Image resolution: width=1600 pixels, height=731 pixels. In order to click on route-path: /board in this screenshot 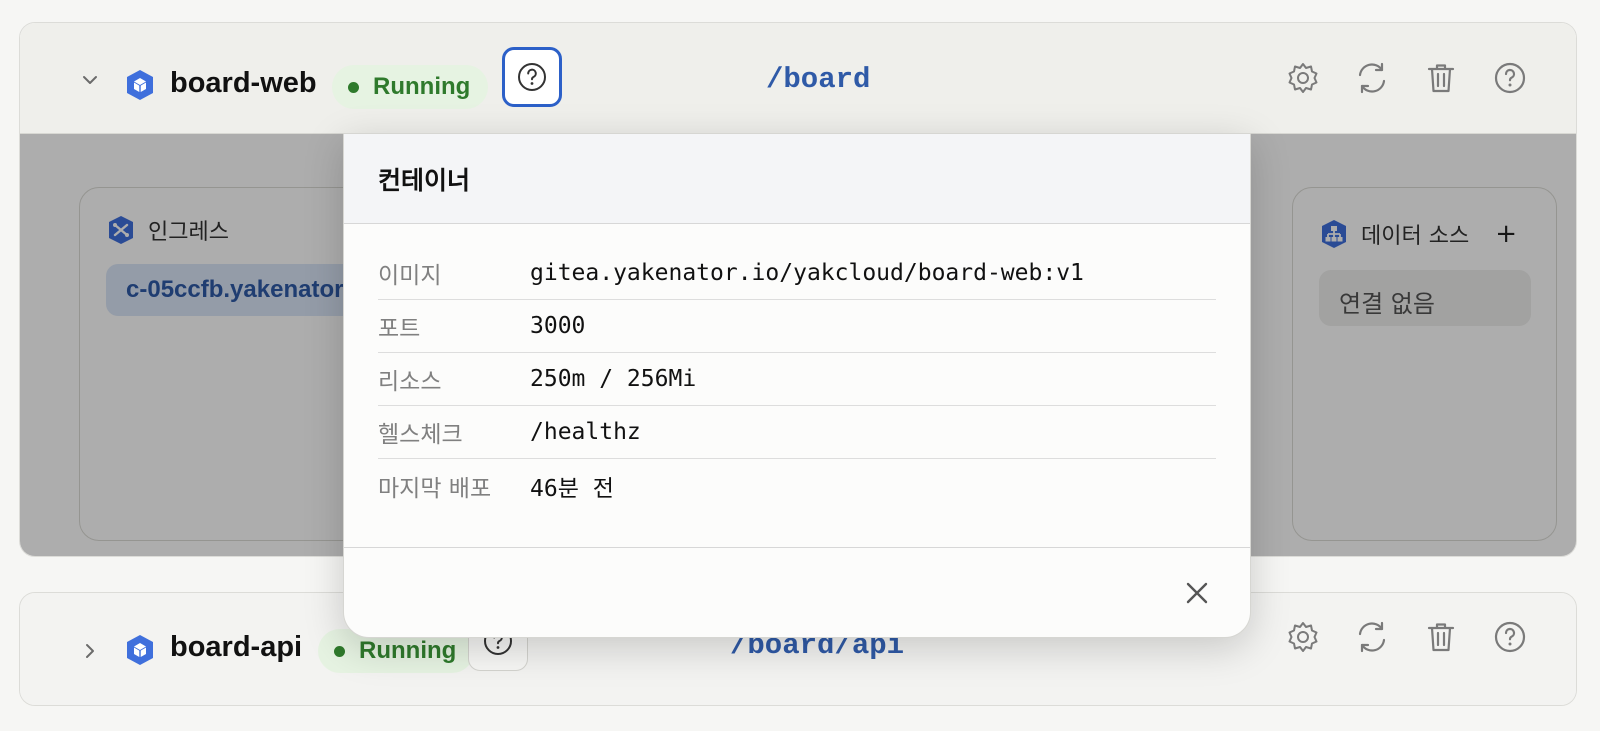, I will do `click(818, 79)`.